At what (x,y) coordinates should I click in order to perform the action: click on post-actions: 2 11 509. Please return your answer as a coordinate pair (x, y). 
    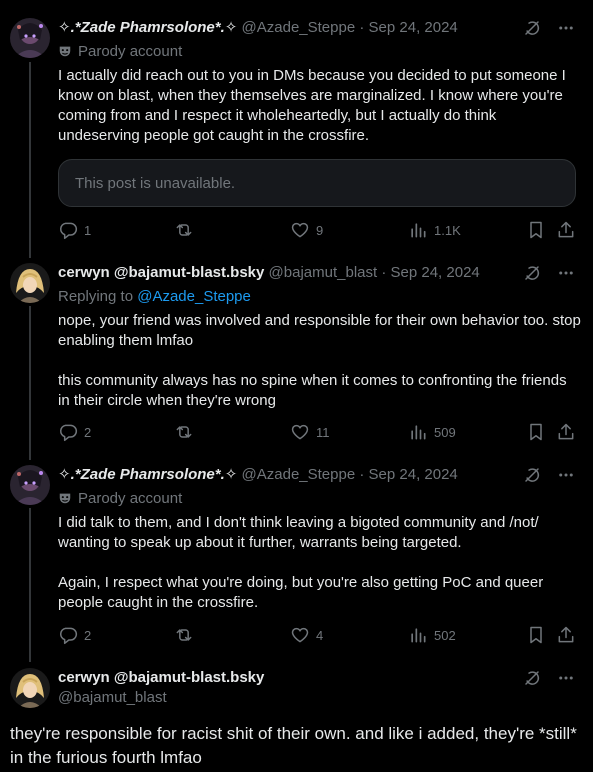
    Looking at the image, I should click on (318, 432).